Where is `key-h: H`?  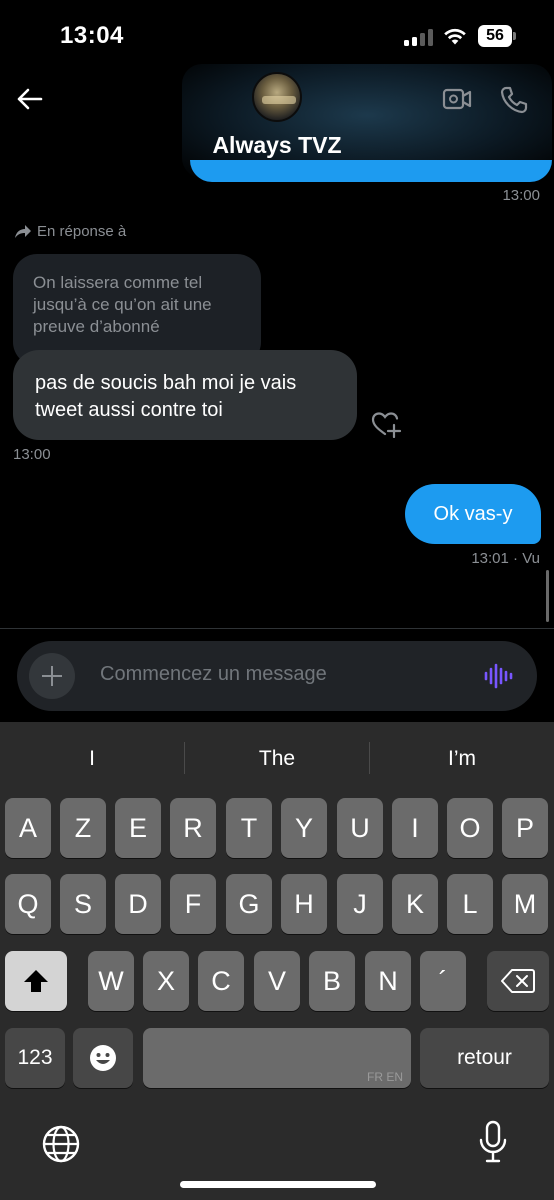 key-h: H is located at coordinates (304, 904).